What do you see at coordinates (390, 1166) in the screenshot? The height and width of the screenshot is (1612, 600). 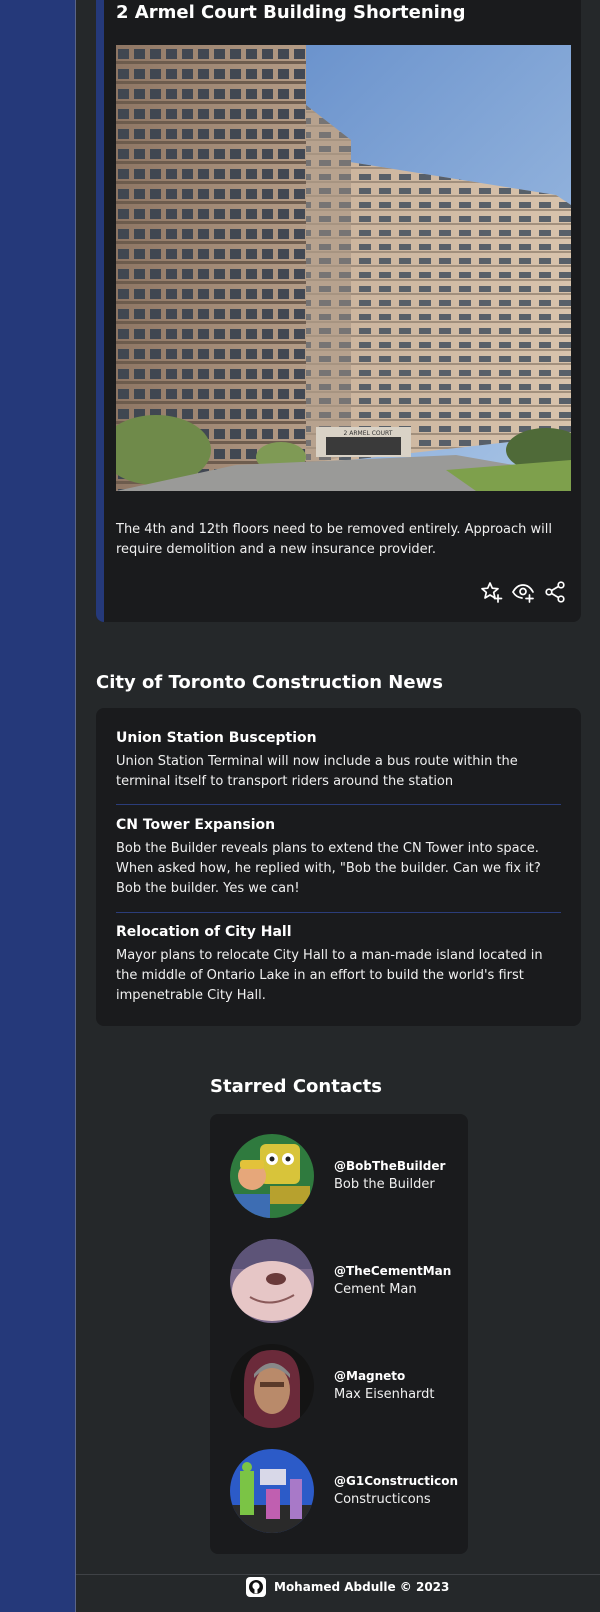 I see `contact-handle: @BobTheBuilder` at bounding box center [390, 1166].